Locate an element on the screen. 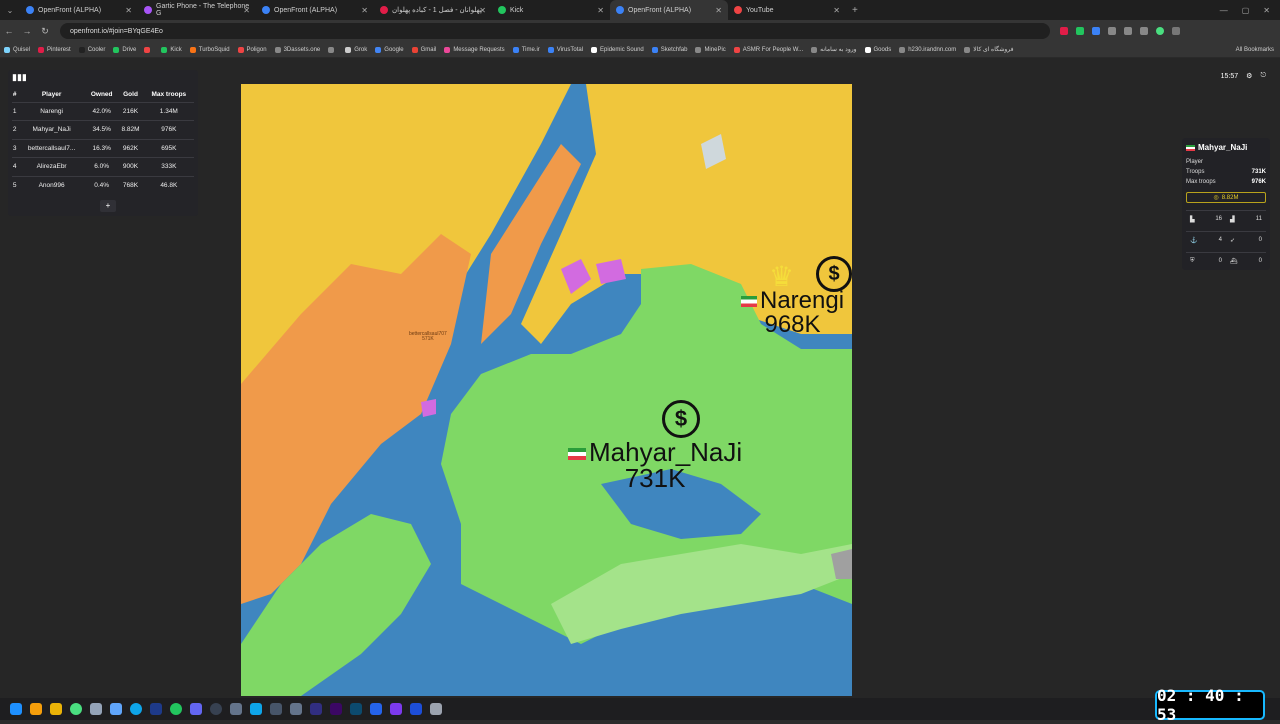  maximize-icon: ▢ is located at coordinates (1246, 10).